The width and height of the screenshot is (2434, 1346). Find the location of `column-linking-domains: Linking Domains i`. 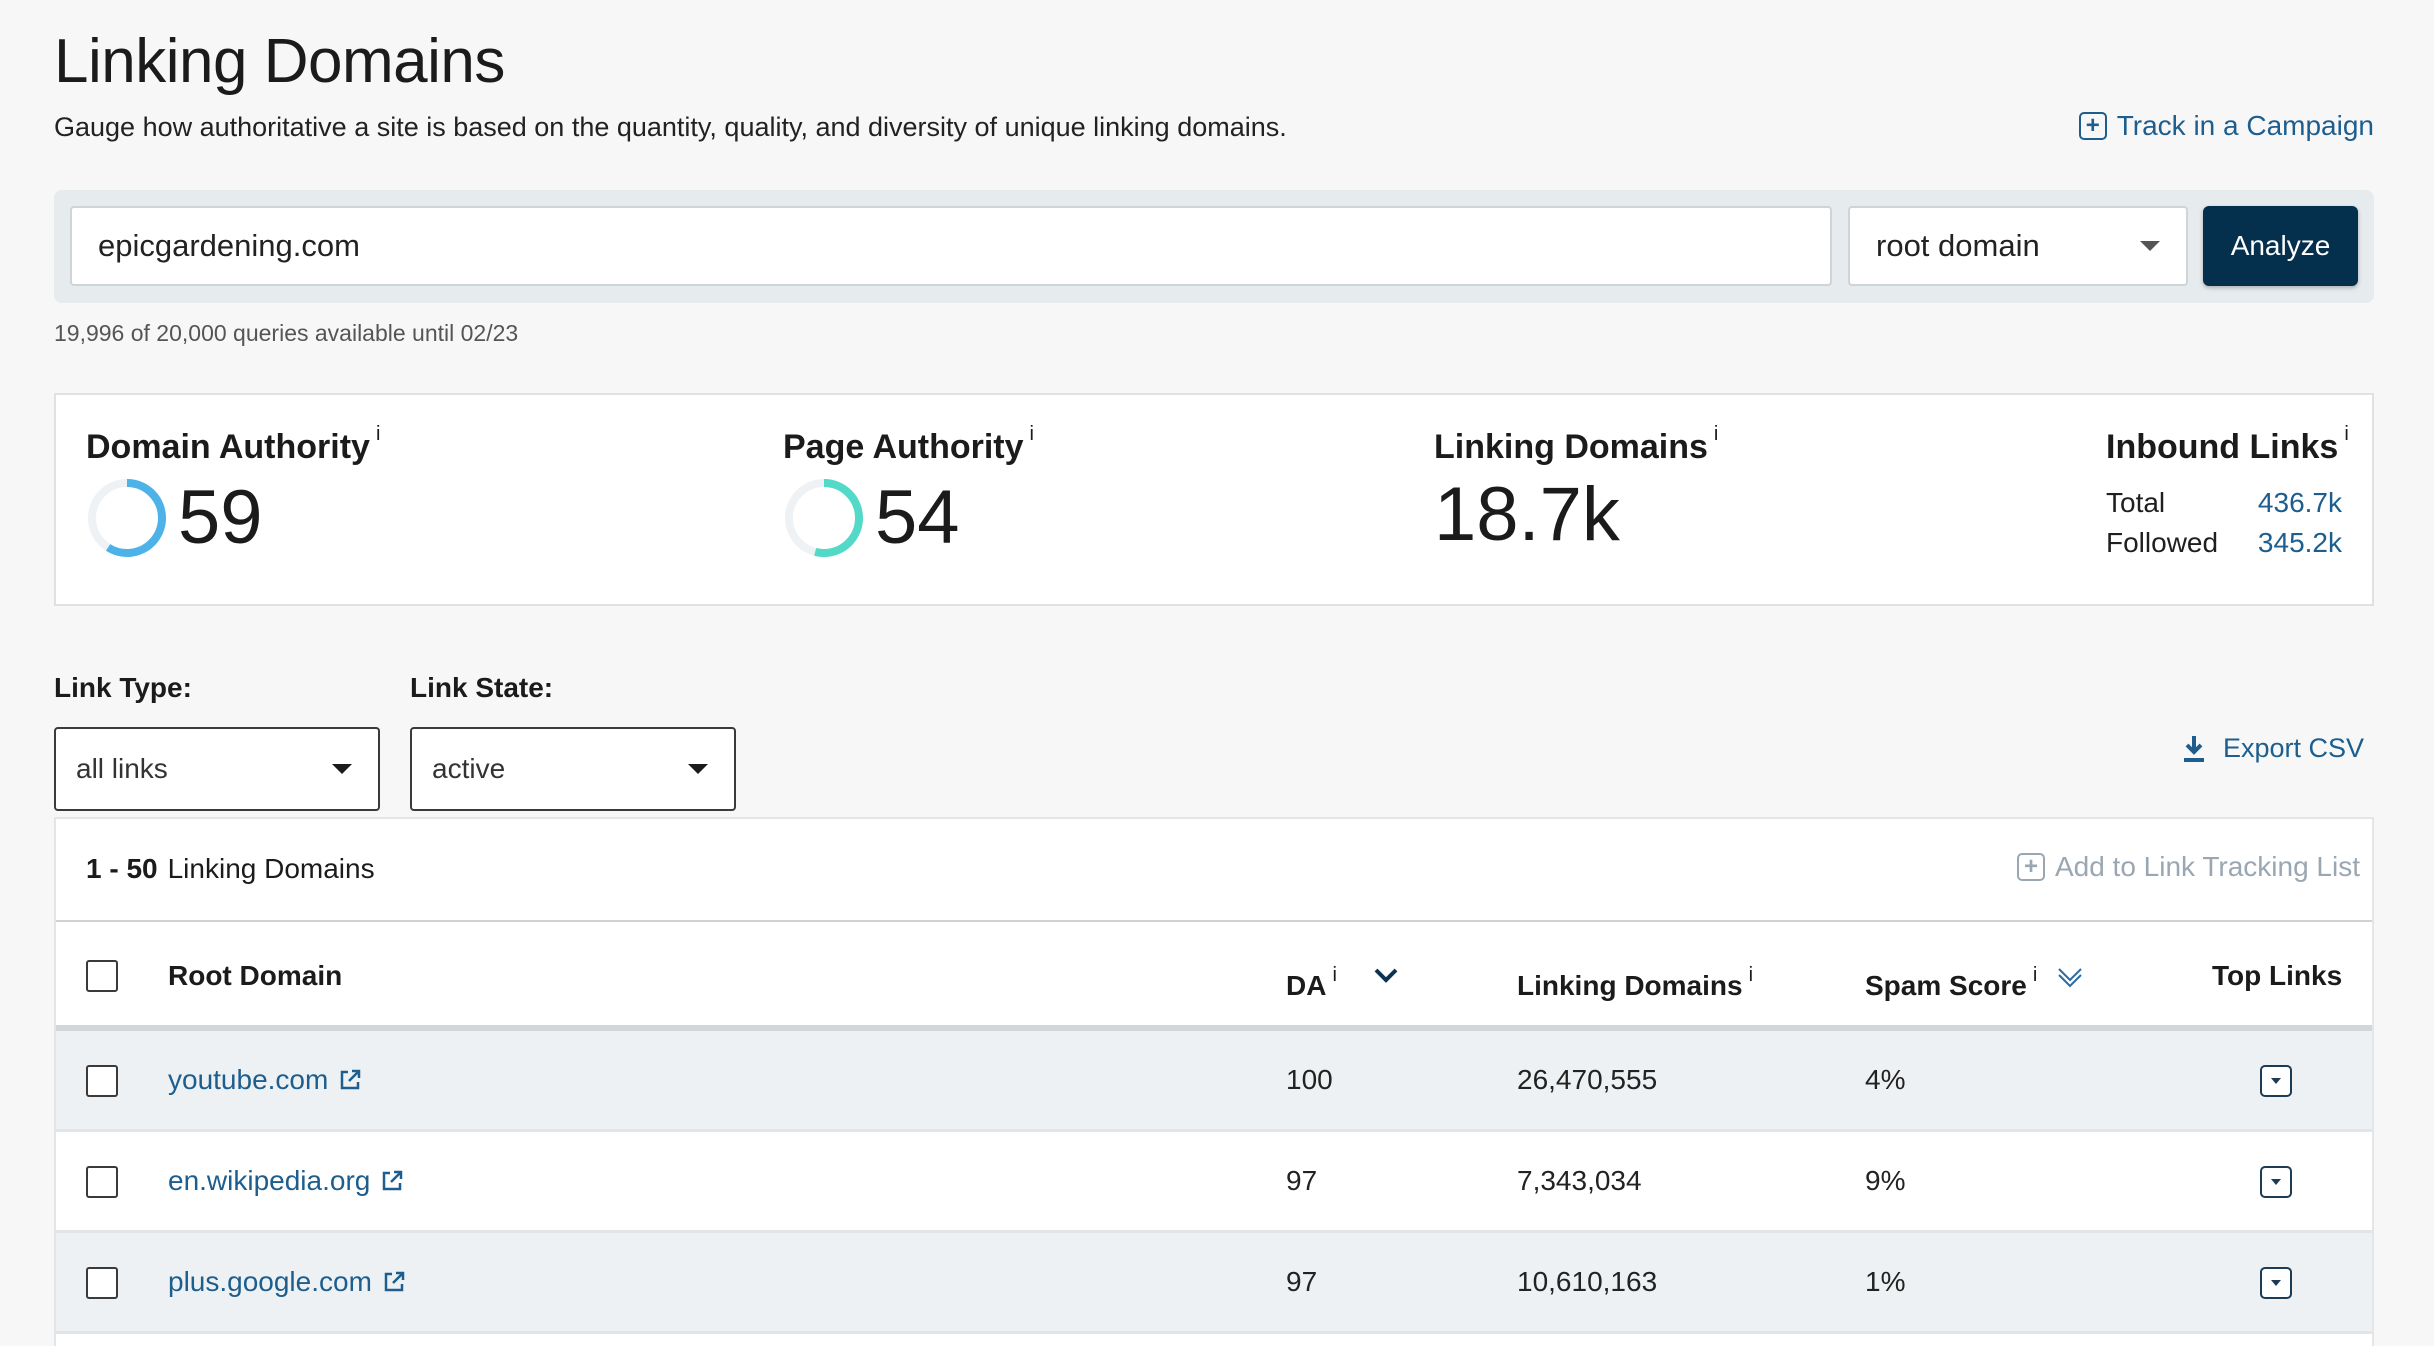

column-linking-domains: Linking Domains i is located at coordinates (1635, 983).